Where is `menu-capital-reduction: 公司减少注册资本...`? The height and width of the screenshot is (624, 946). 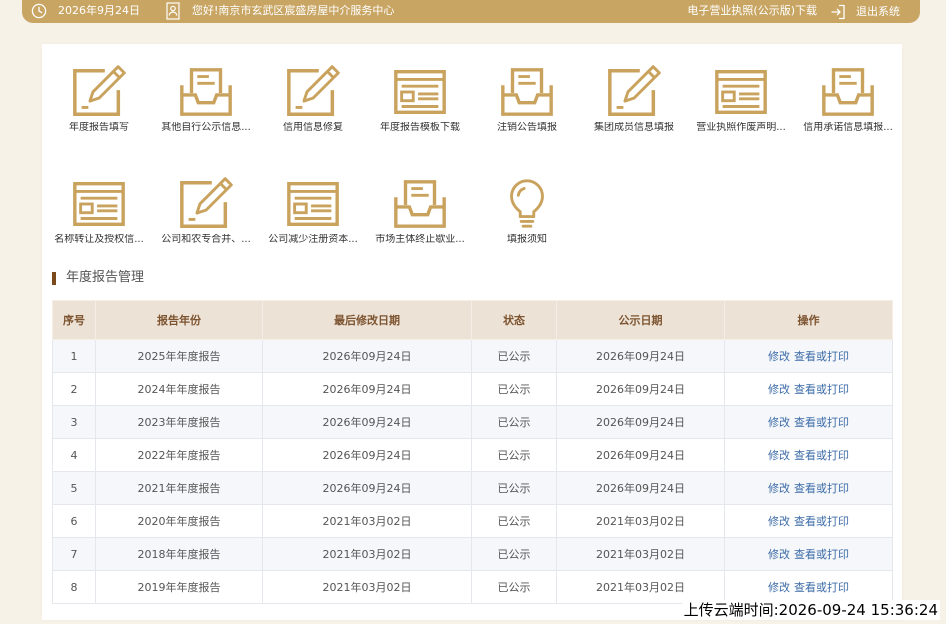 menu-capital-reduction: 公司减少注册资本... is located at coordinates (313, 214).